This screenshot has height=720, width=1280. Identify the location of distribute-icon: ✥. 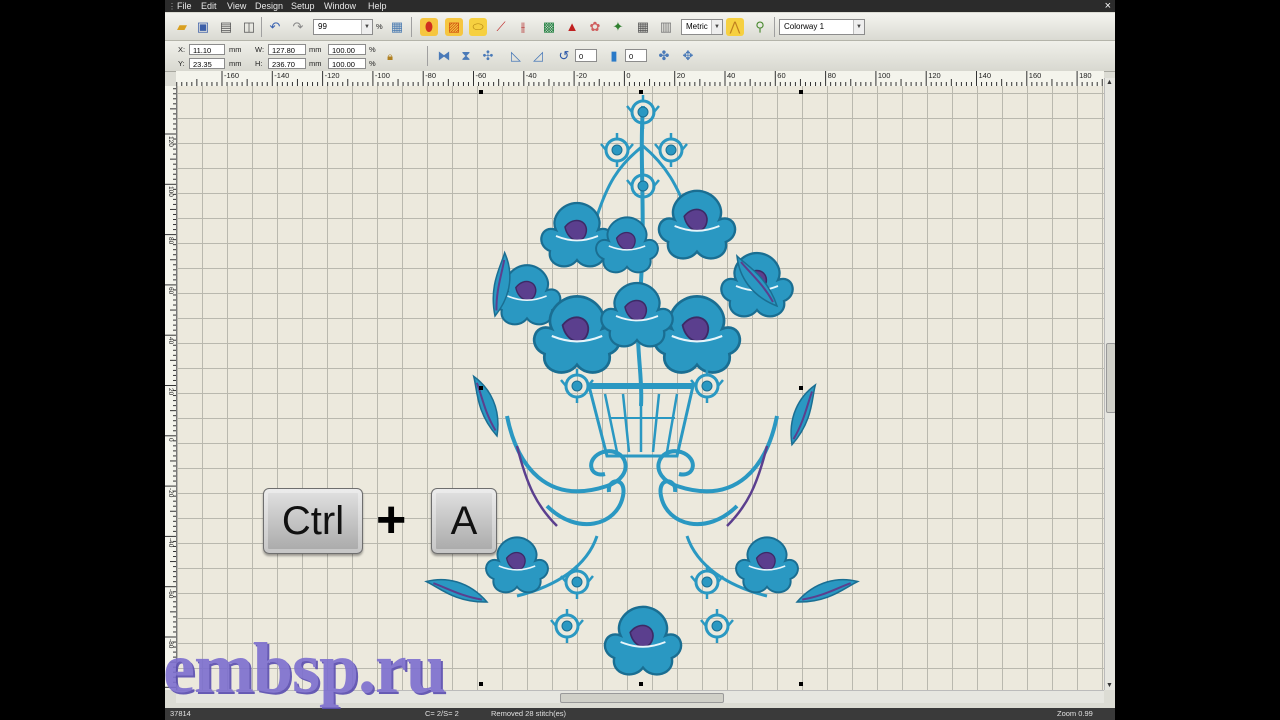
(688, 56).